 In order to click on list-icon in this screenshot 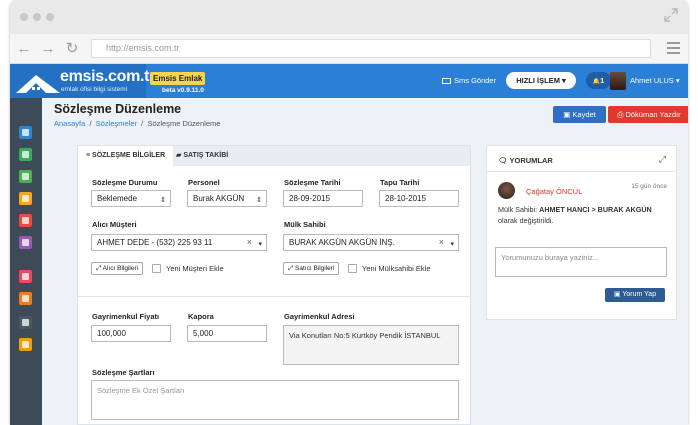, I will do `click(25, 344)`.